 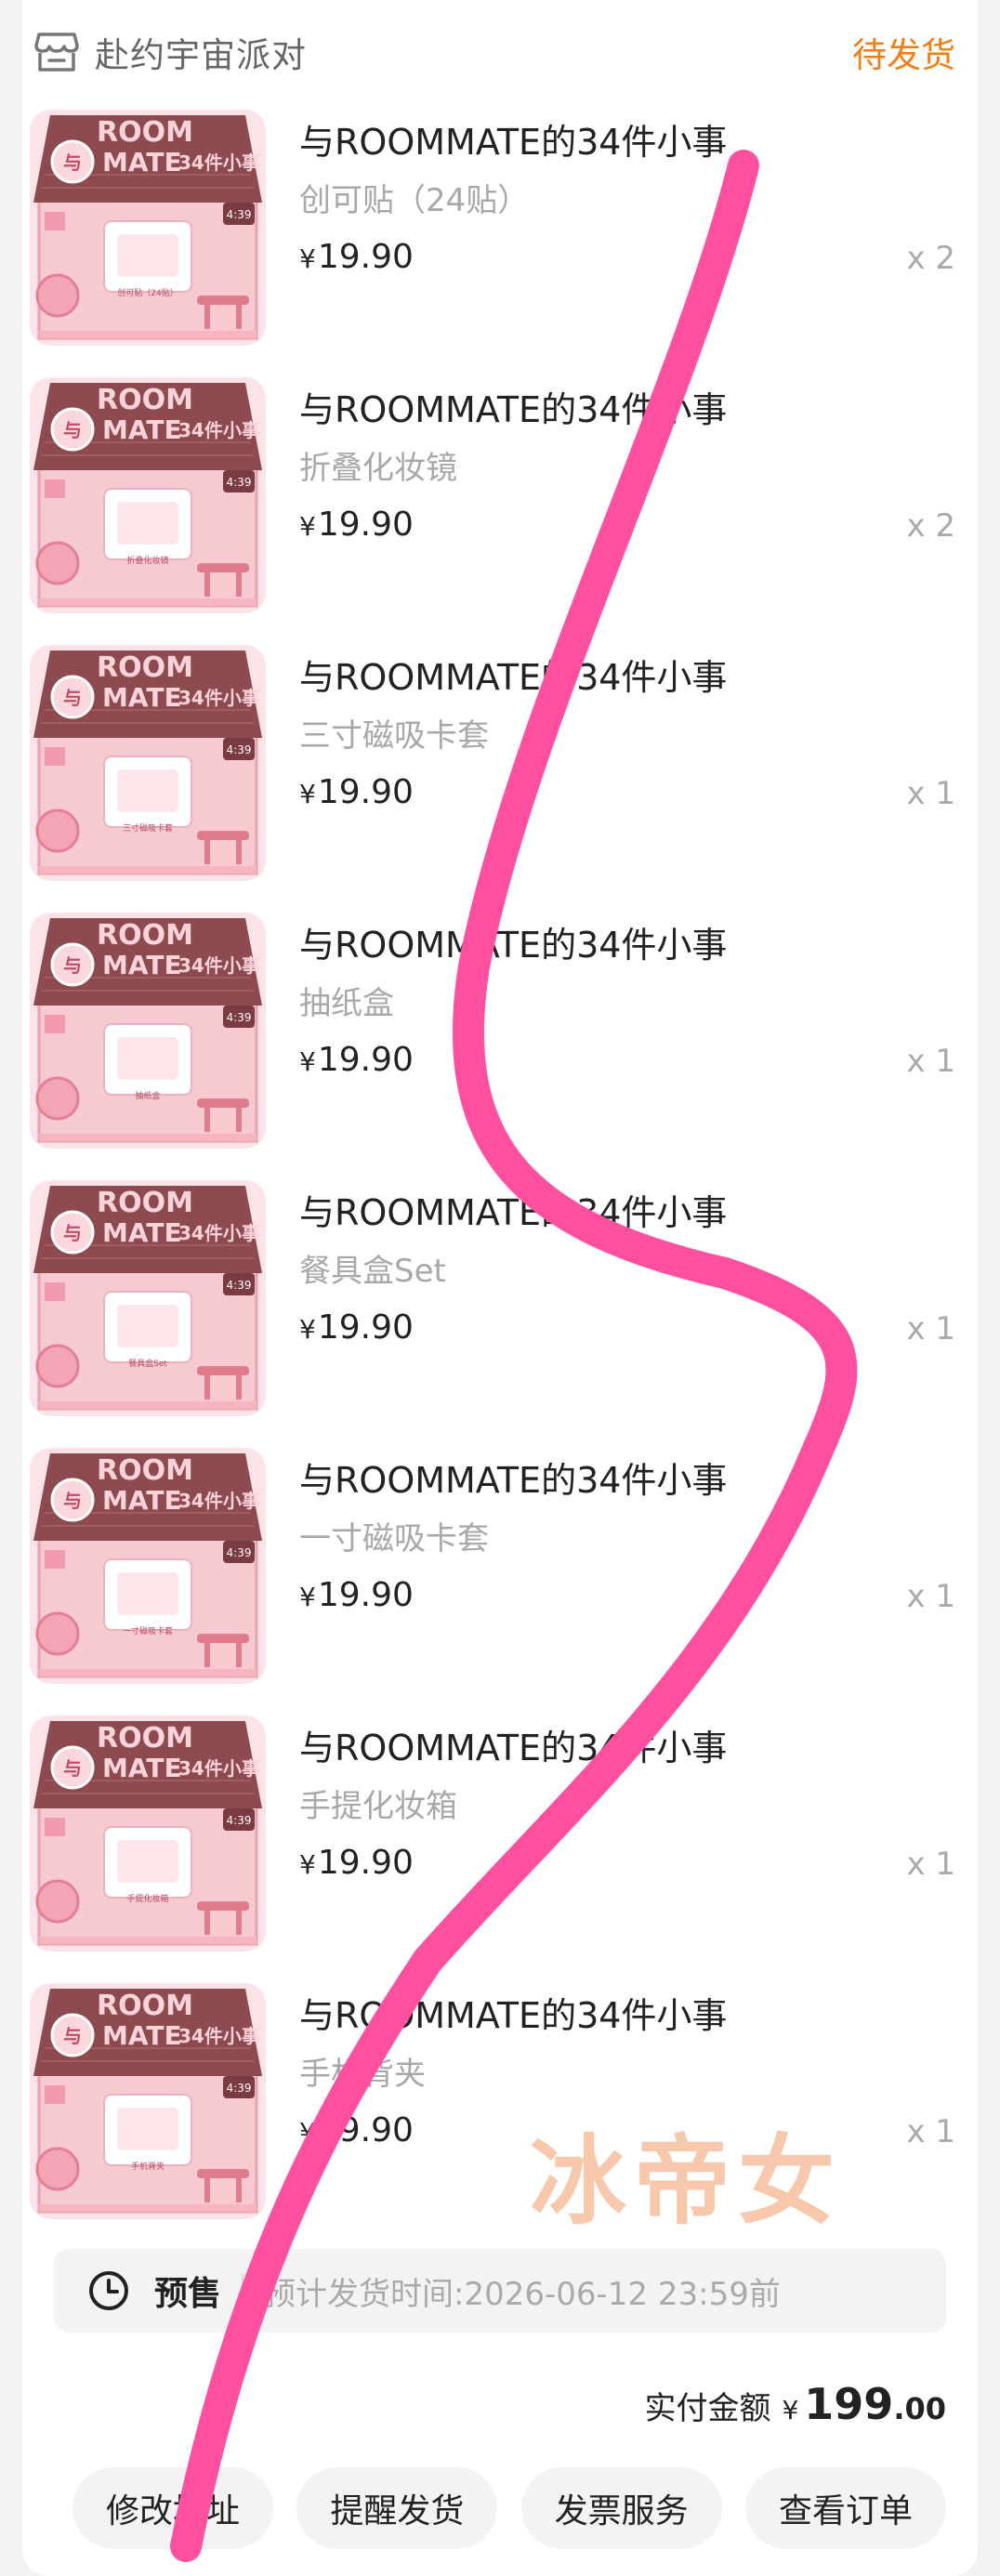 I want to click on item-spec: 抽纸盒, so click(x=346, y=1003).